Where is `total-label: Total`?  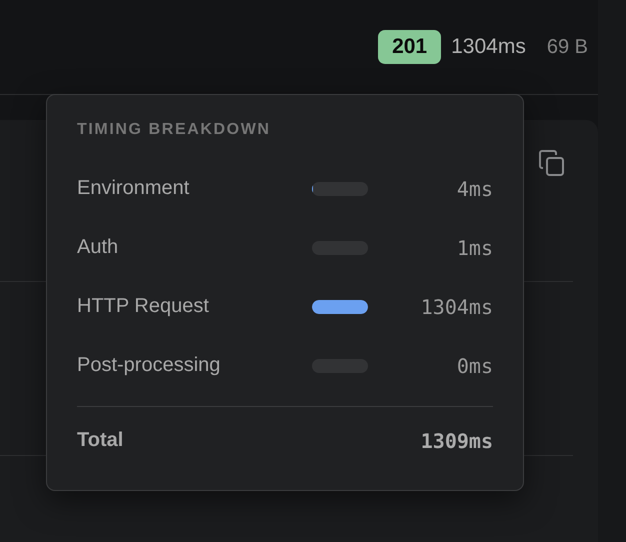 total-label: Total is located at coordinates (100, 440).